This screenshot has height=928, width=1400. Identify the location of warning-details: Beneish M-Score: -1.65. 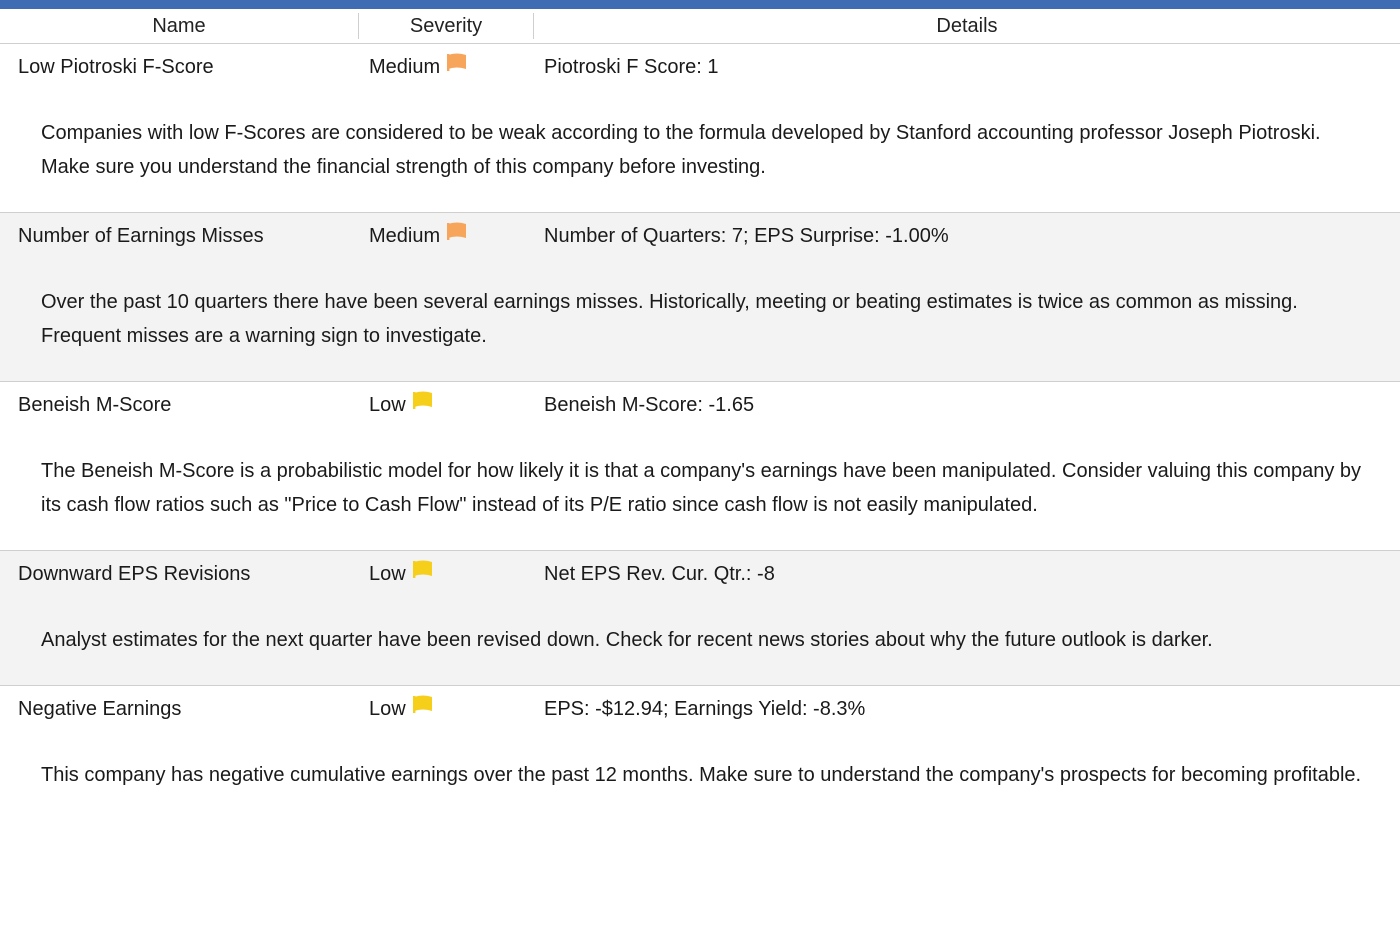
(649, 405).